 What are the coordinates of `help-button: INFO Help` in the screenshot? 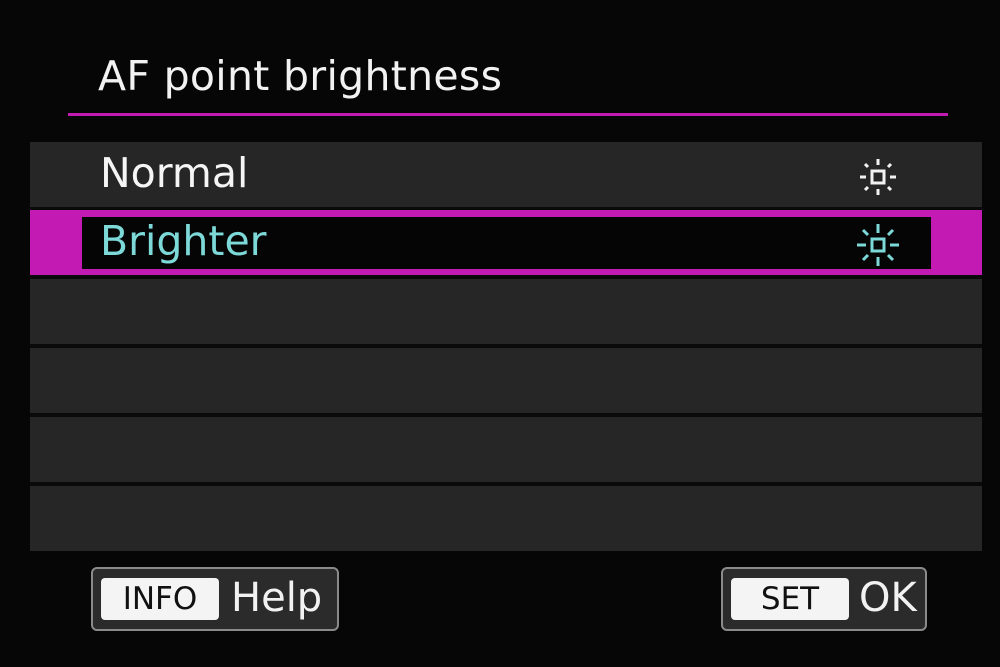 It's located at (215, 599).